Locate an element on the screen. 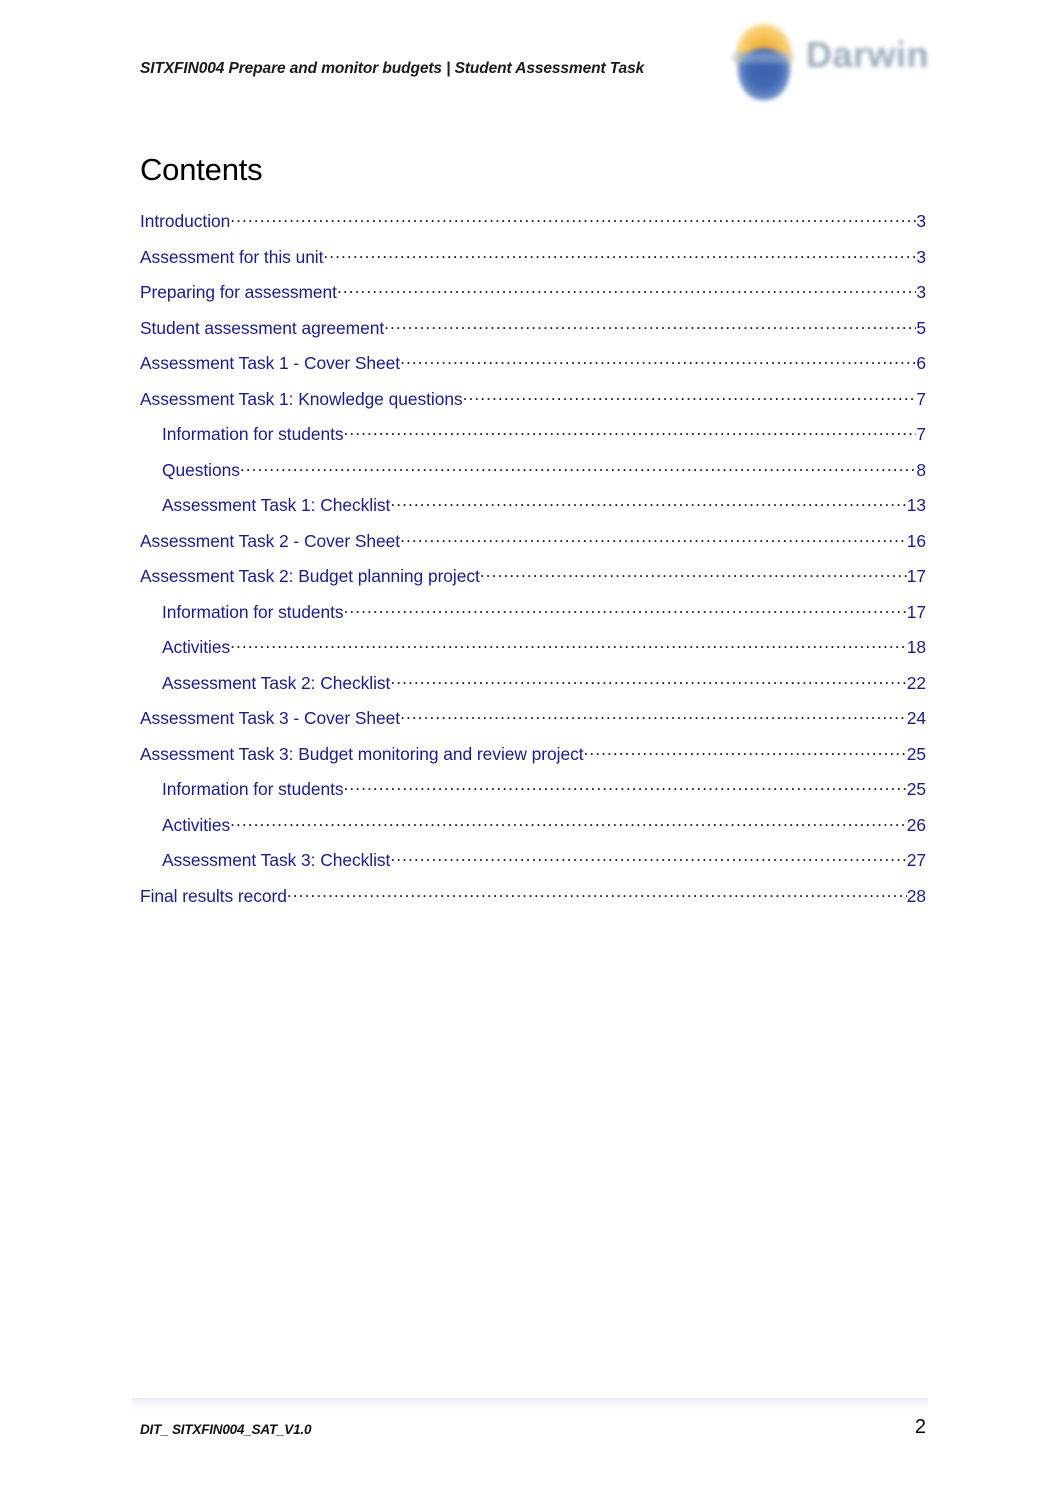 The image size is (1062, 1506). toc-entry-label: Student assessment agreement is located at coordinates (262, 327).